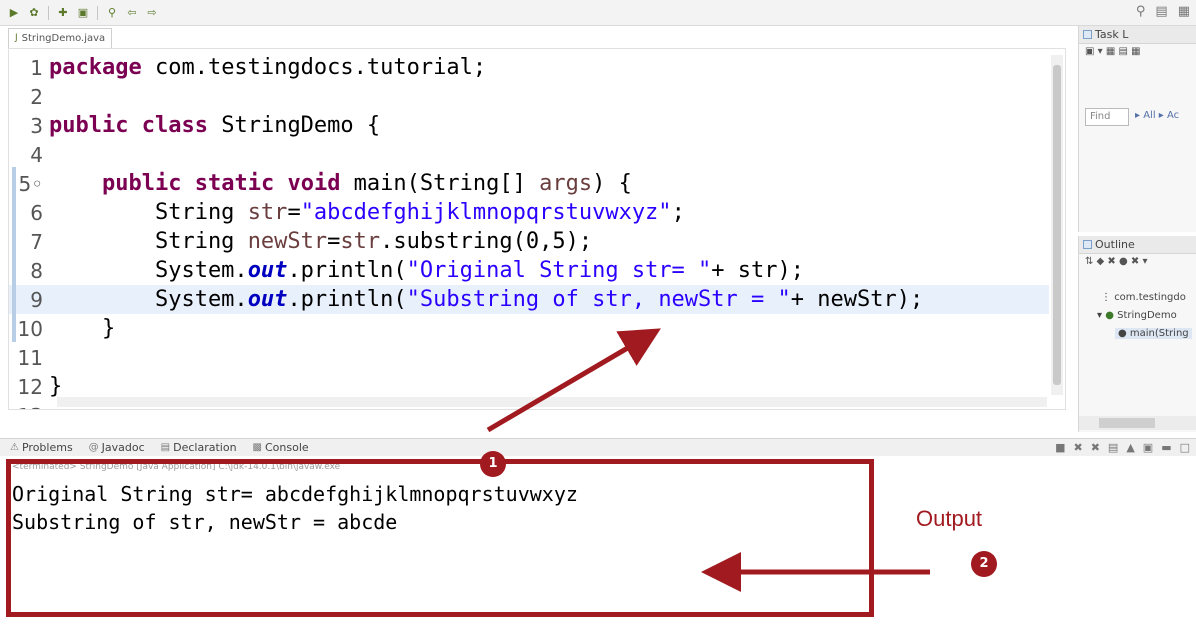 This screenshot has width=1196, height=628. I want to click on display-console-icon: ▣, so click(1148, 447).